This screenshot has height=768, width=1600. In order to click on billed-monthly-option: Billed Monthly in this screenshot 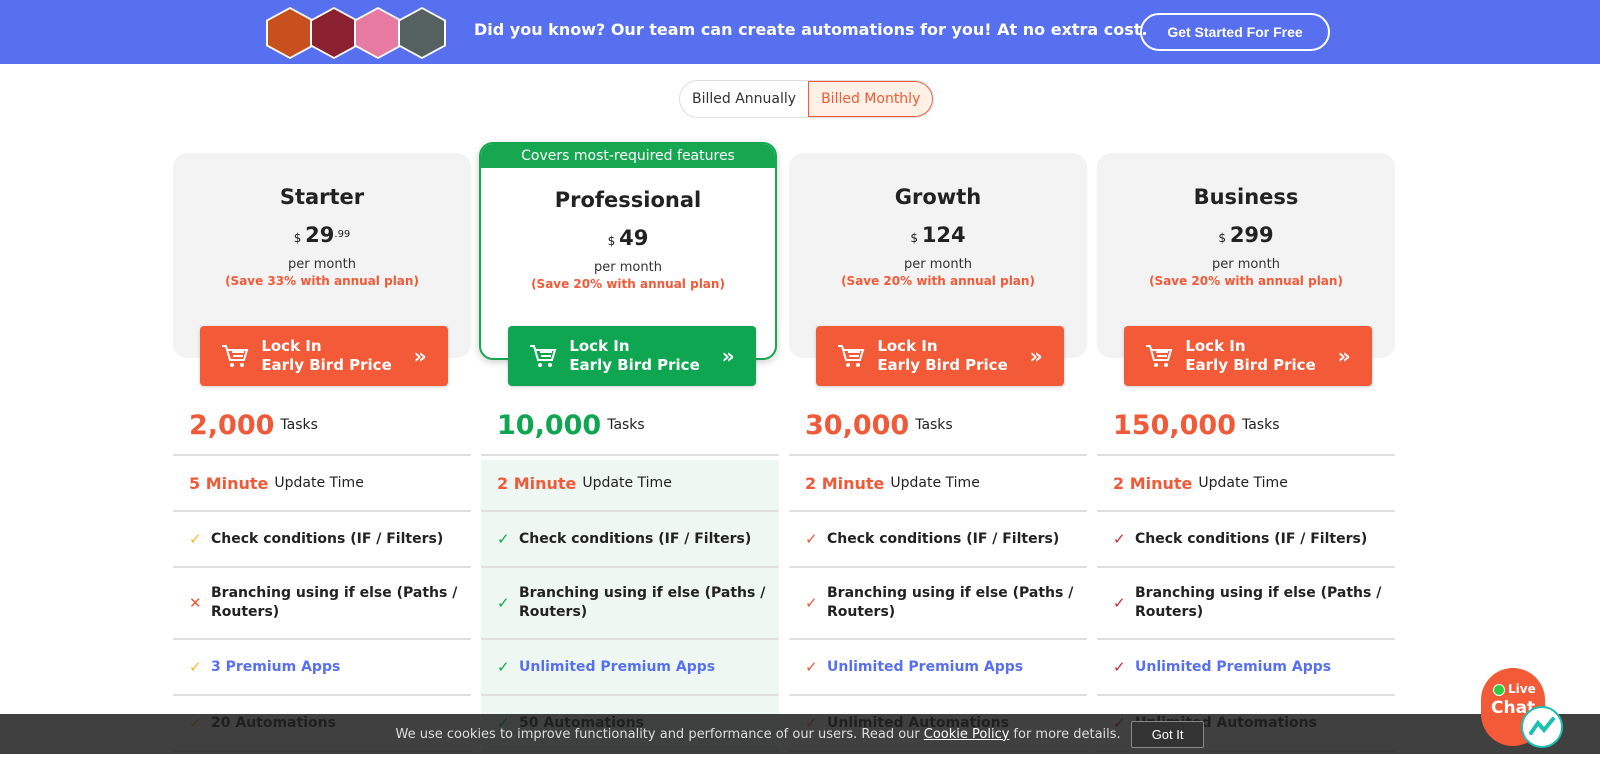, I will do `click(871, 99)`.